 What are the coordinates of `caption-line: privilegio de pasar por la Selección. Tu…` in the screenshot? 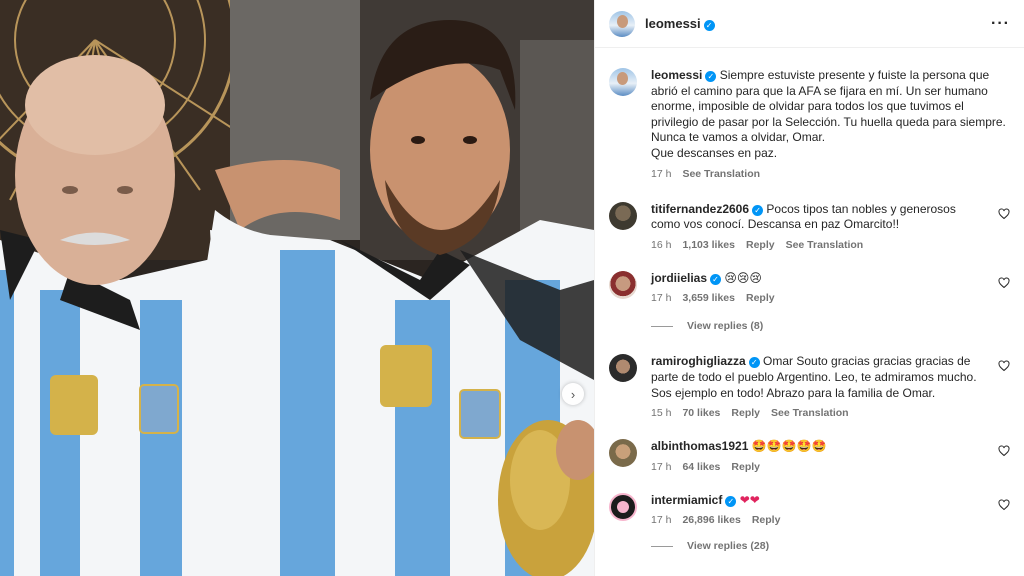 It's located at (828, 121).